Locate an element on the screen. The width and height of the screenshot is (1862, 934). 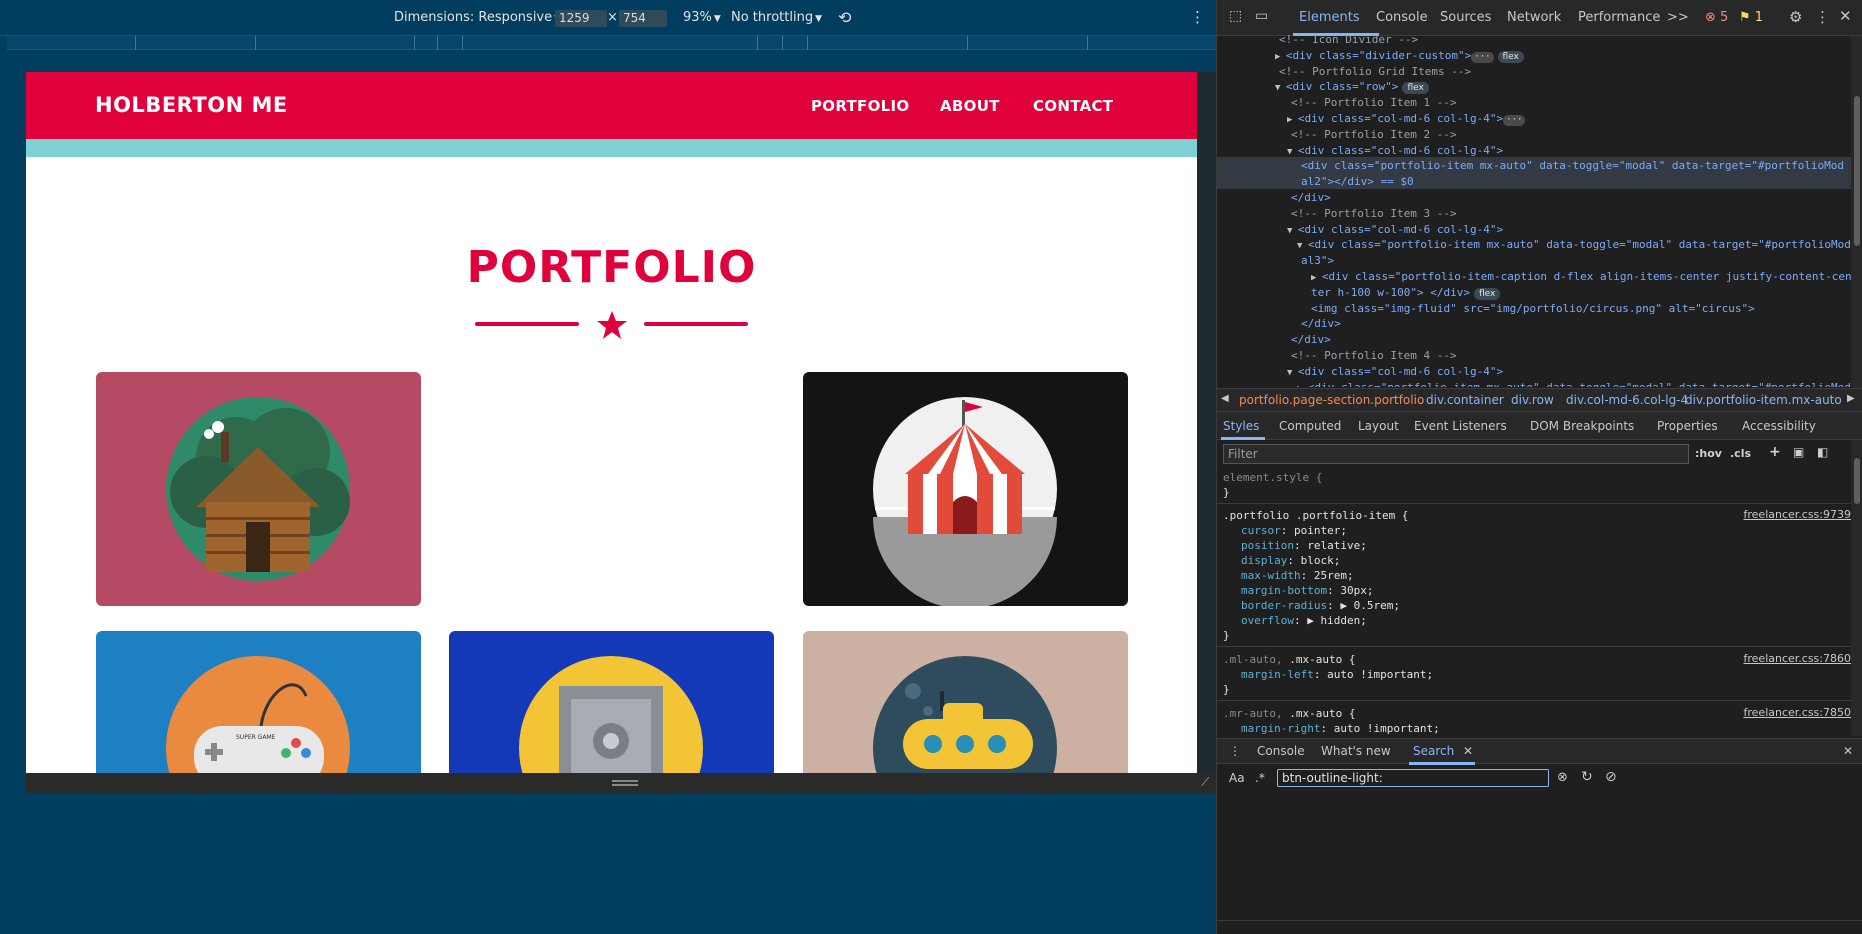
dom-line: <!-- Portfolio Grid Items --> is located at coordinates (1375, 72).